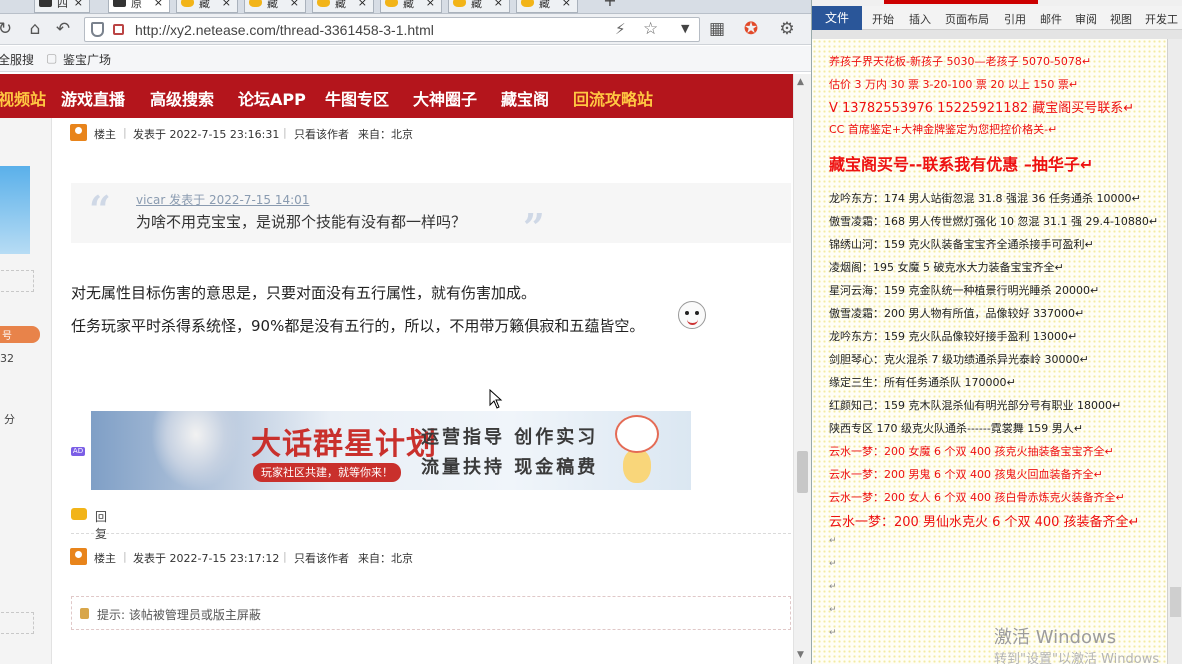 The height and width of the screenshot is (664, 1182). I want to click on nav-link: 牛图专区, so click(357, 98).